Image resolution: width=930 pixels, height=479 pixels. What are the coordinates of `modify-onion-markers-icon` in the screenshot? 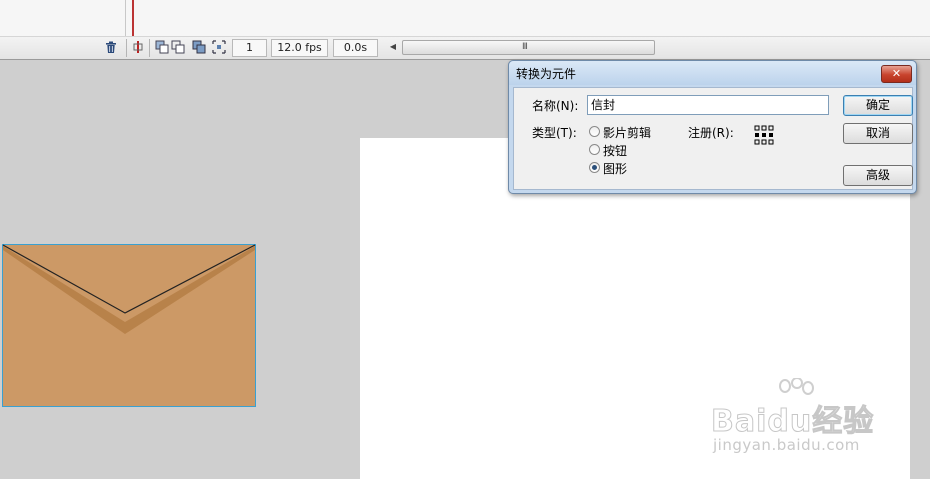 It's located at (219, 47).